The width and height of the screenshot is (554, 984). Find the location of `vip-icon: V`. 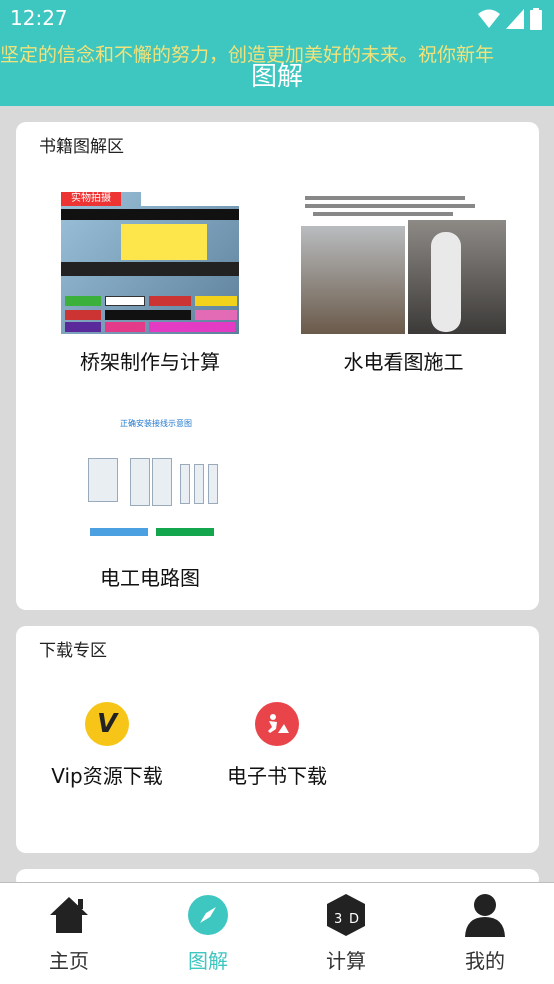

vip-icon: V is located at coordinates (107, 724).